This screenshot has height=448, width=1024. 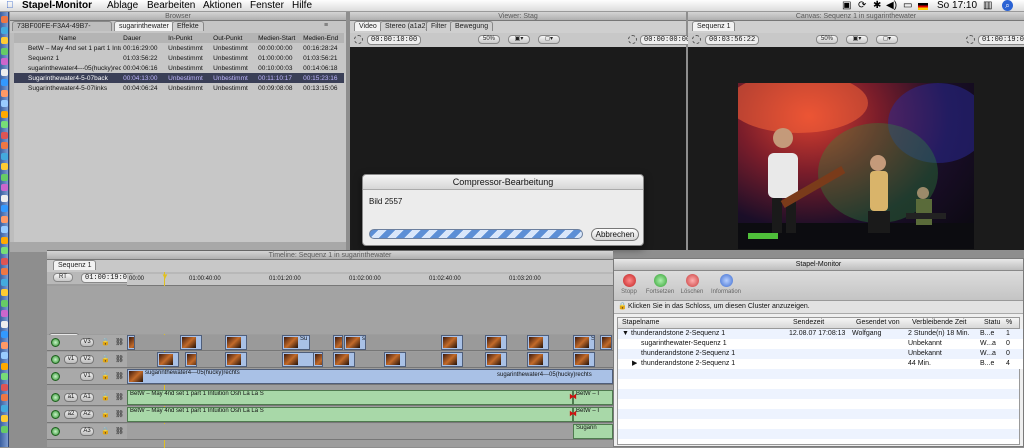 I want to click on source-patch: a1, so click(x=71, y=397).